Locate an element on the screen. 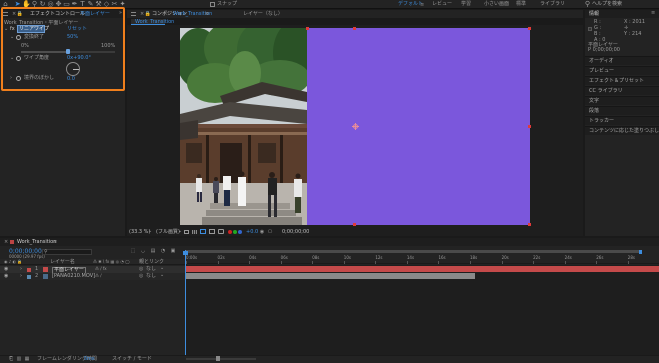 The height and width of the screenshot is (363, 659). grid-icon is located at coordinates (212, 231).